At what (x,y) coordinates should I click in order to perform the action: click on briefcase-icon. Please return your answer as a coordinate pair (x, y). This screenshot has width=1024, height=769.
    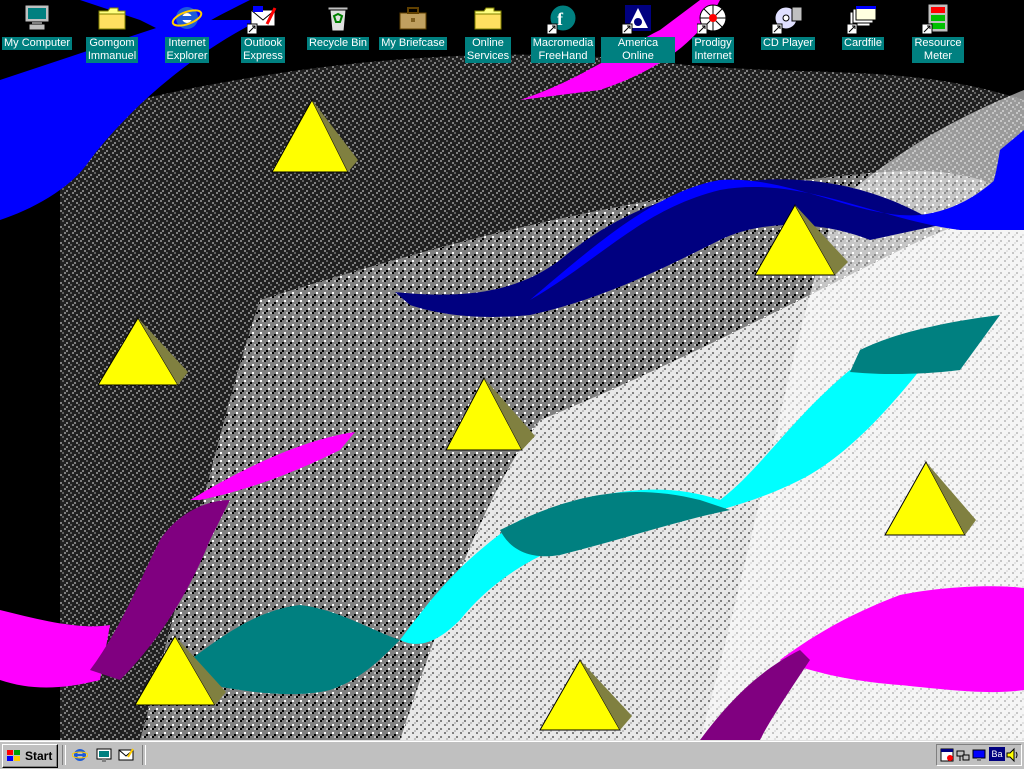
    Looking at the image, I should click on (413, 18).